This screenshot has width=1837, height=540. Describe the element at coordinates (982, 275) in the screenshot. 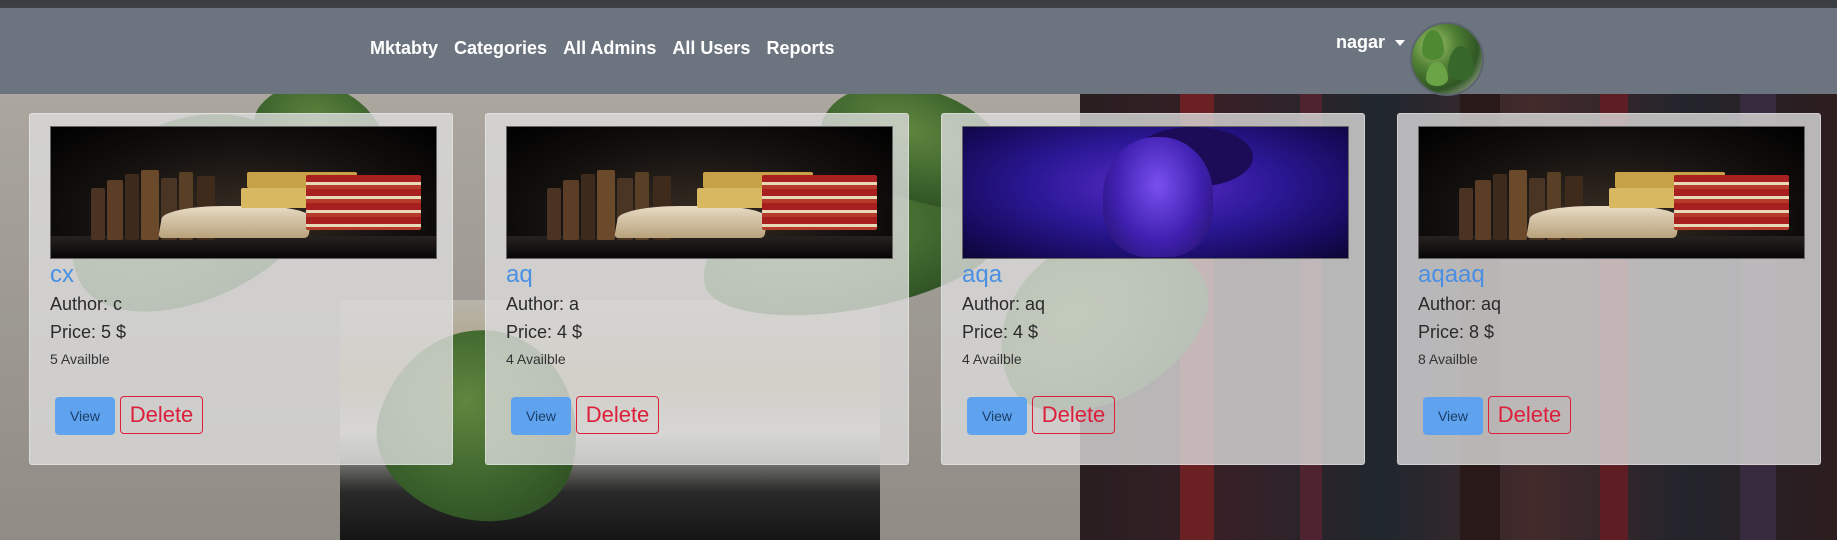

I see `book-title-link: aqa` at that location.